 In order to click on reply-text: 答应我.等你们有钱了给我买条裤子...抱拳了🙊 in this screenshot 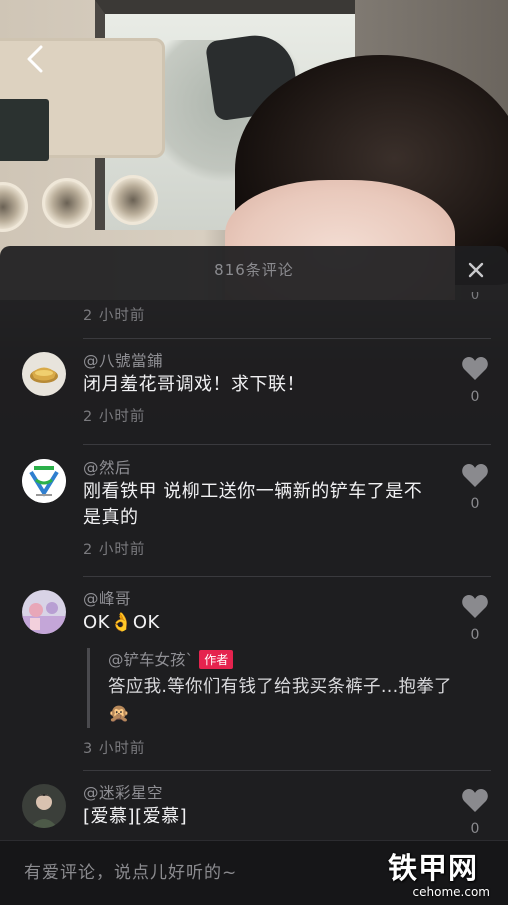, I will do `click(280, 700)`.